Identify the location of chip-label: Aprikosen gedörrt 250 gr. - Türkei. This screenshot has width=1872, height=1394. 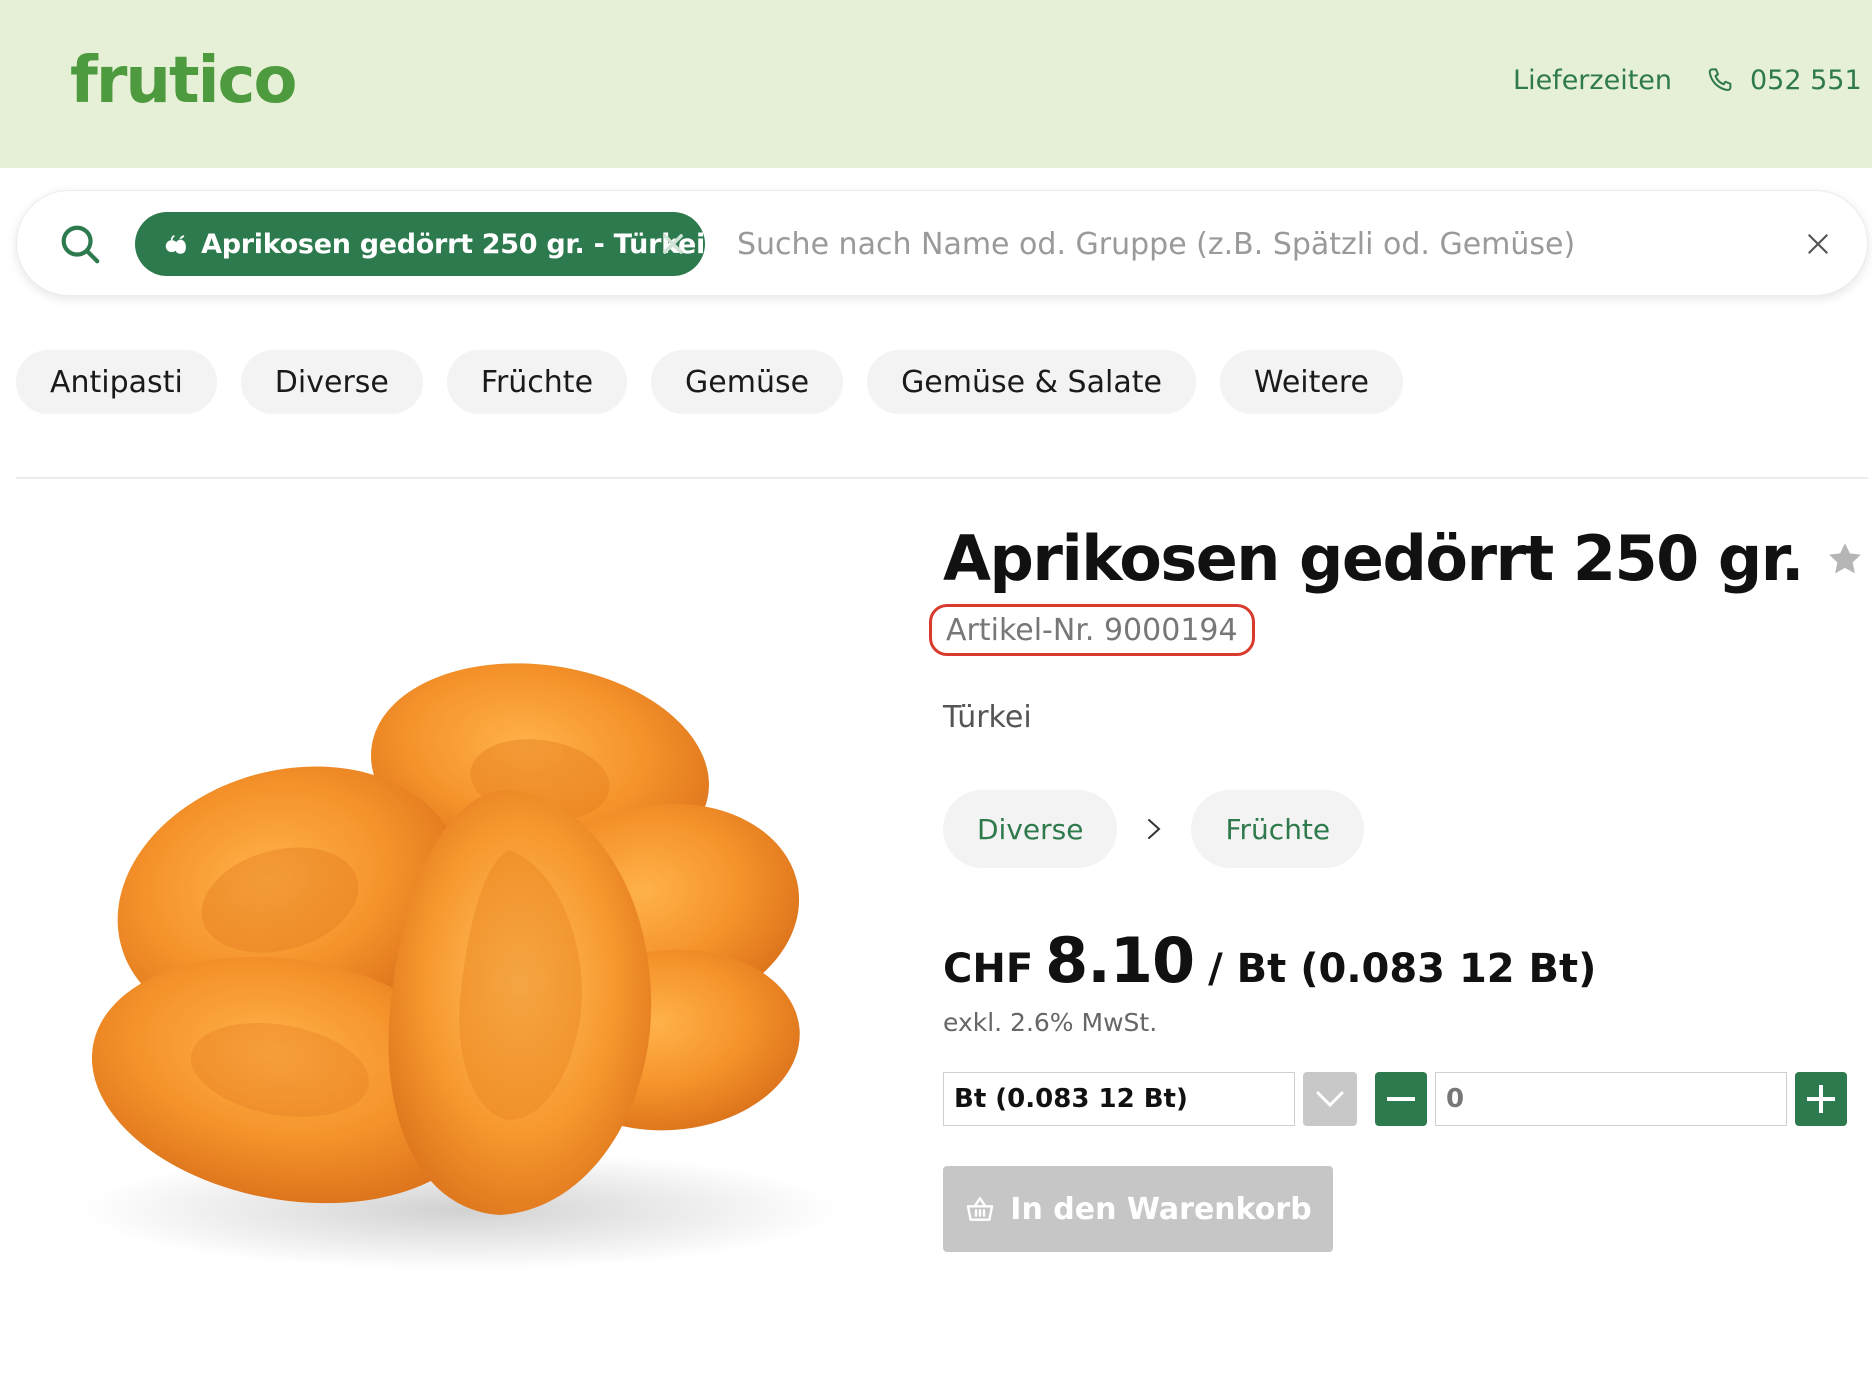
(453, 244).